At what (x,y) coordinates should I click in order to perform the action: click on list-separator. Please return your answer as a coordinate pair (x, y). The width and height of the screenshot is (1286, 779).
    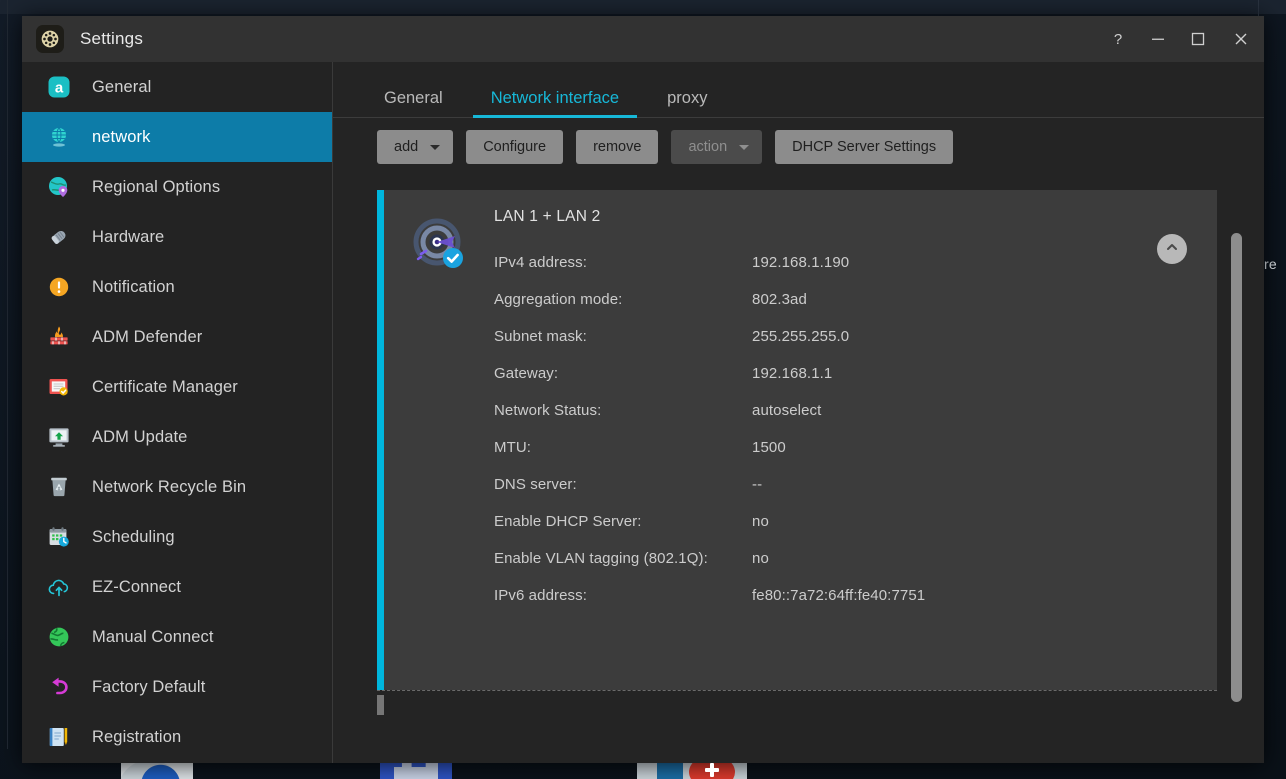
    Looking at the image, I should click on (797, 690).